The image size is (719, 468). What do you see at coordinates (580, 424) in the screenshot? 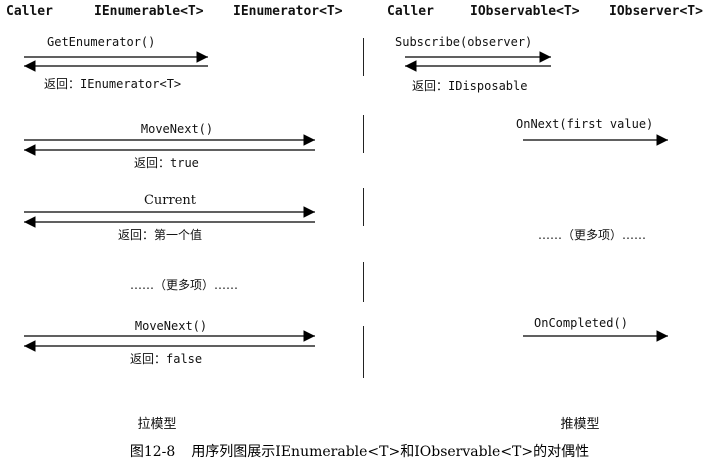
I see `push-model-label: 推模型` at bounding box center [580, 424].